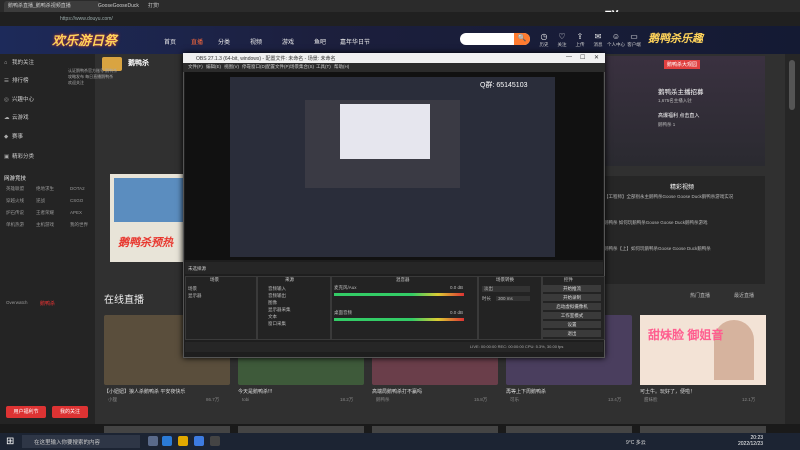 The width and height of the screenshot is (800, 450). What do you see at coordinates (47, 303) in the screenshot?
I see `sidebar-cat-highlight: 鹅鸭杀` at bounding box center [47, 303].